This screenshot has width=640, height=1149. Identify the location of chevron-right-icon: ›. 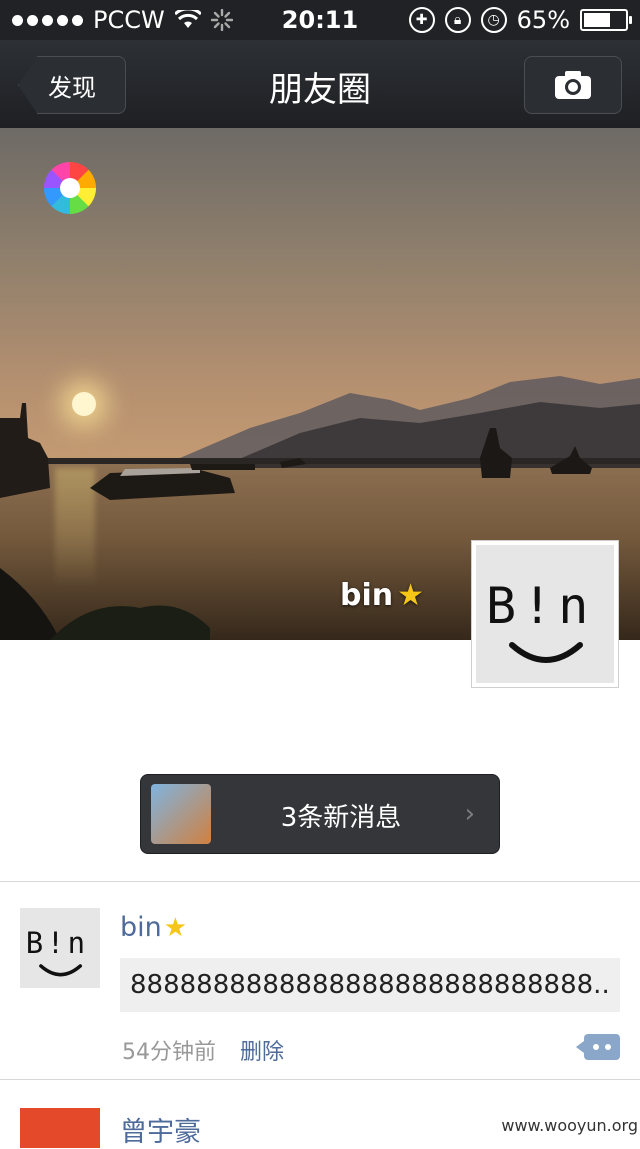
(469, 814).